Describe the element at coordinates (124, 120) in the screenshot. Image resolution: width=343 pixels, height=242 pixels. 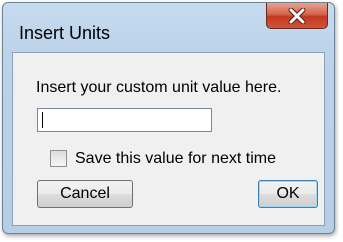
I see `unit-value-input` at that location.